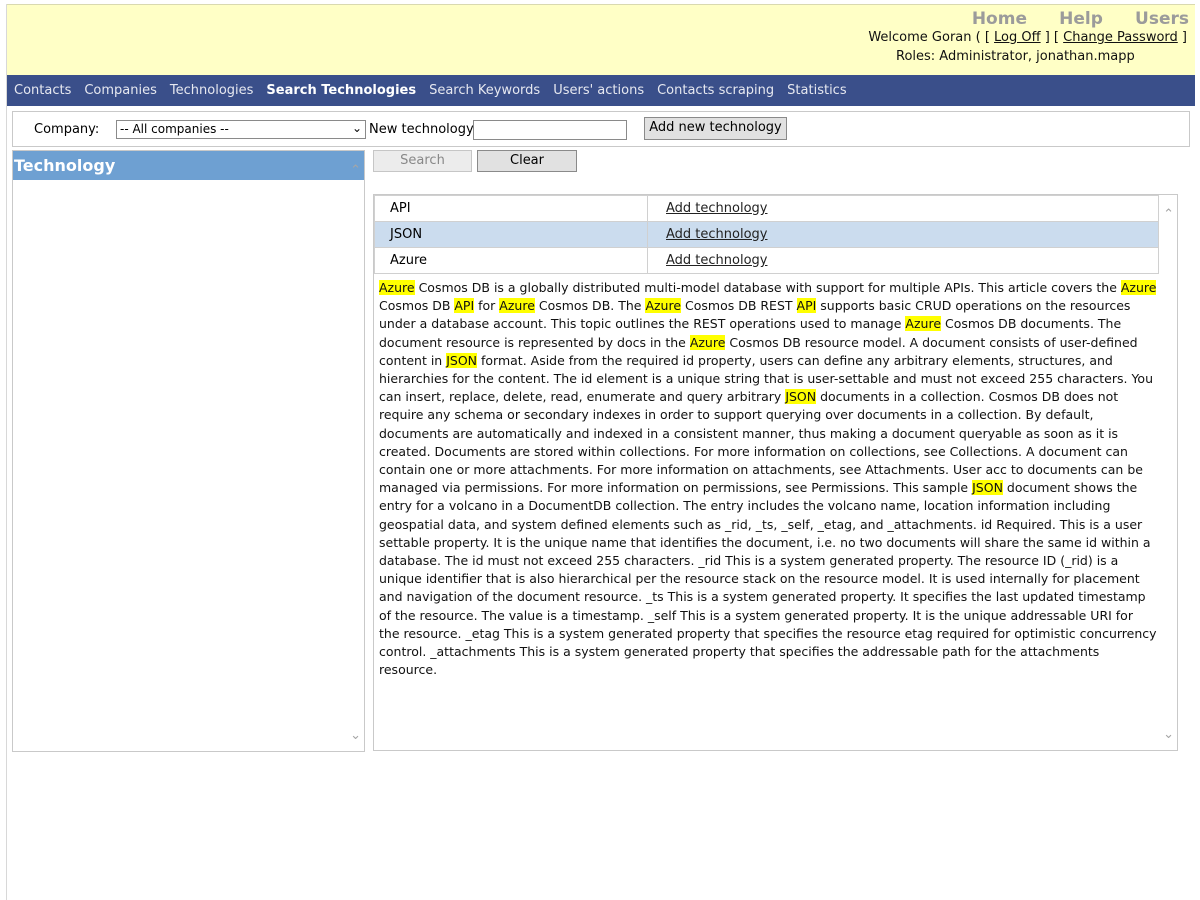 This screenshot has width=1200, height=900. I want to click on table-row: Azure Add technology, so click(766, 260).